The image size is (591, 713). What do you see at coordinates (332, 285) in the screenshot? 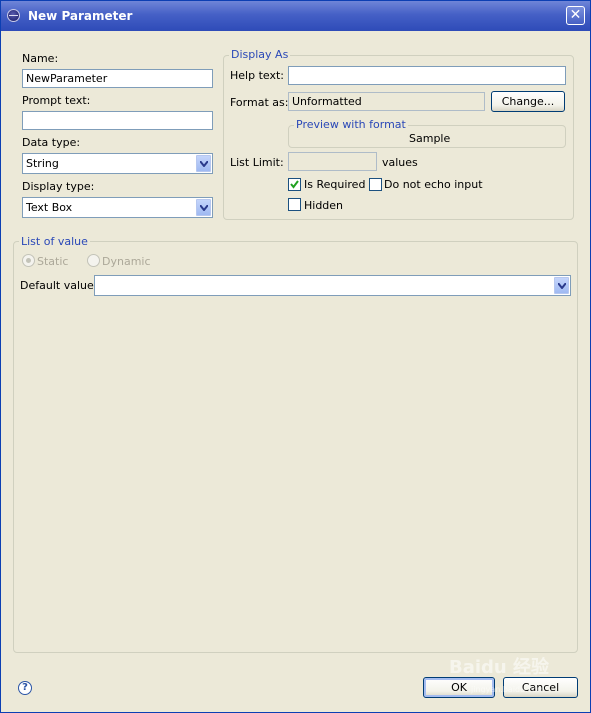
I see `default-value-select` at bounding box center [332, 285].